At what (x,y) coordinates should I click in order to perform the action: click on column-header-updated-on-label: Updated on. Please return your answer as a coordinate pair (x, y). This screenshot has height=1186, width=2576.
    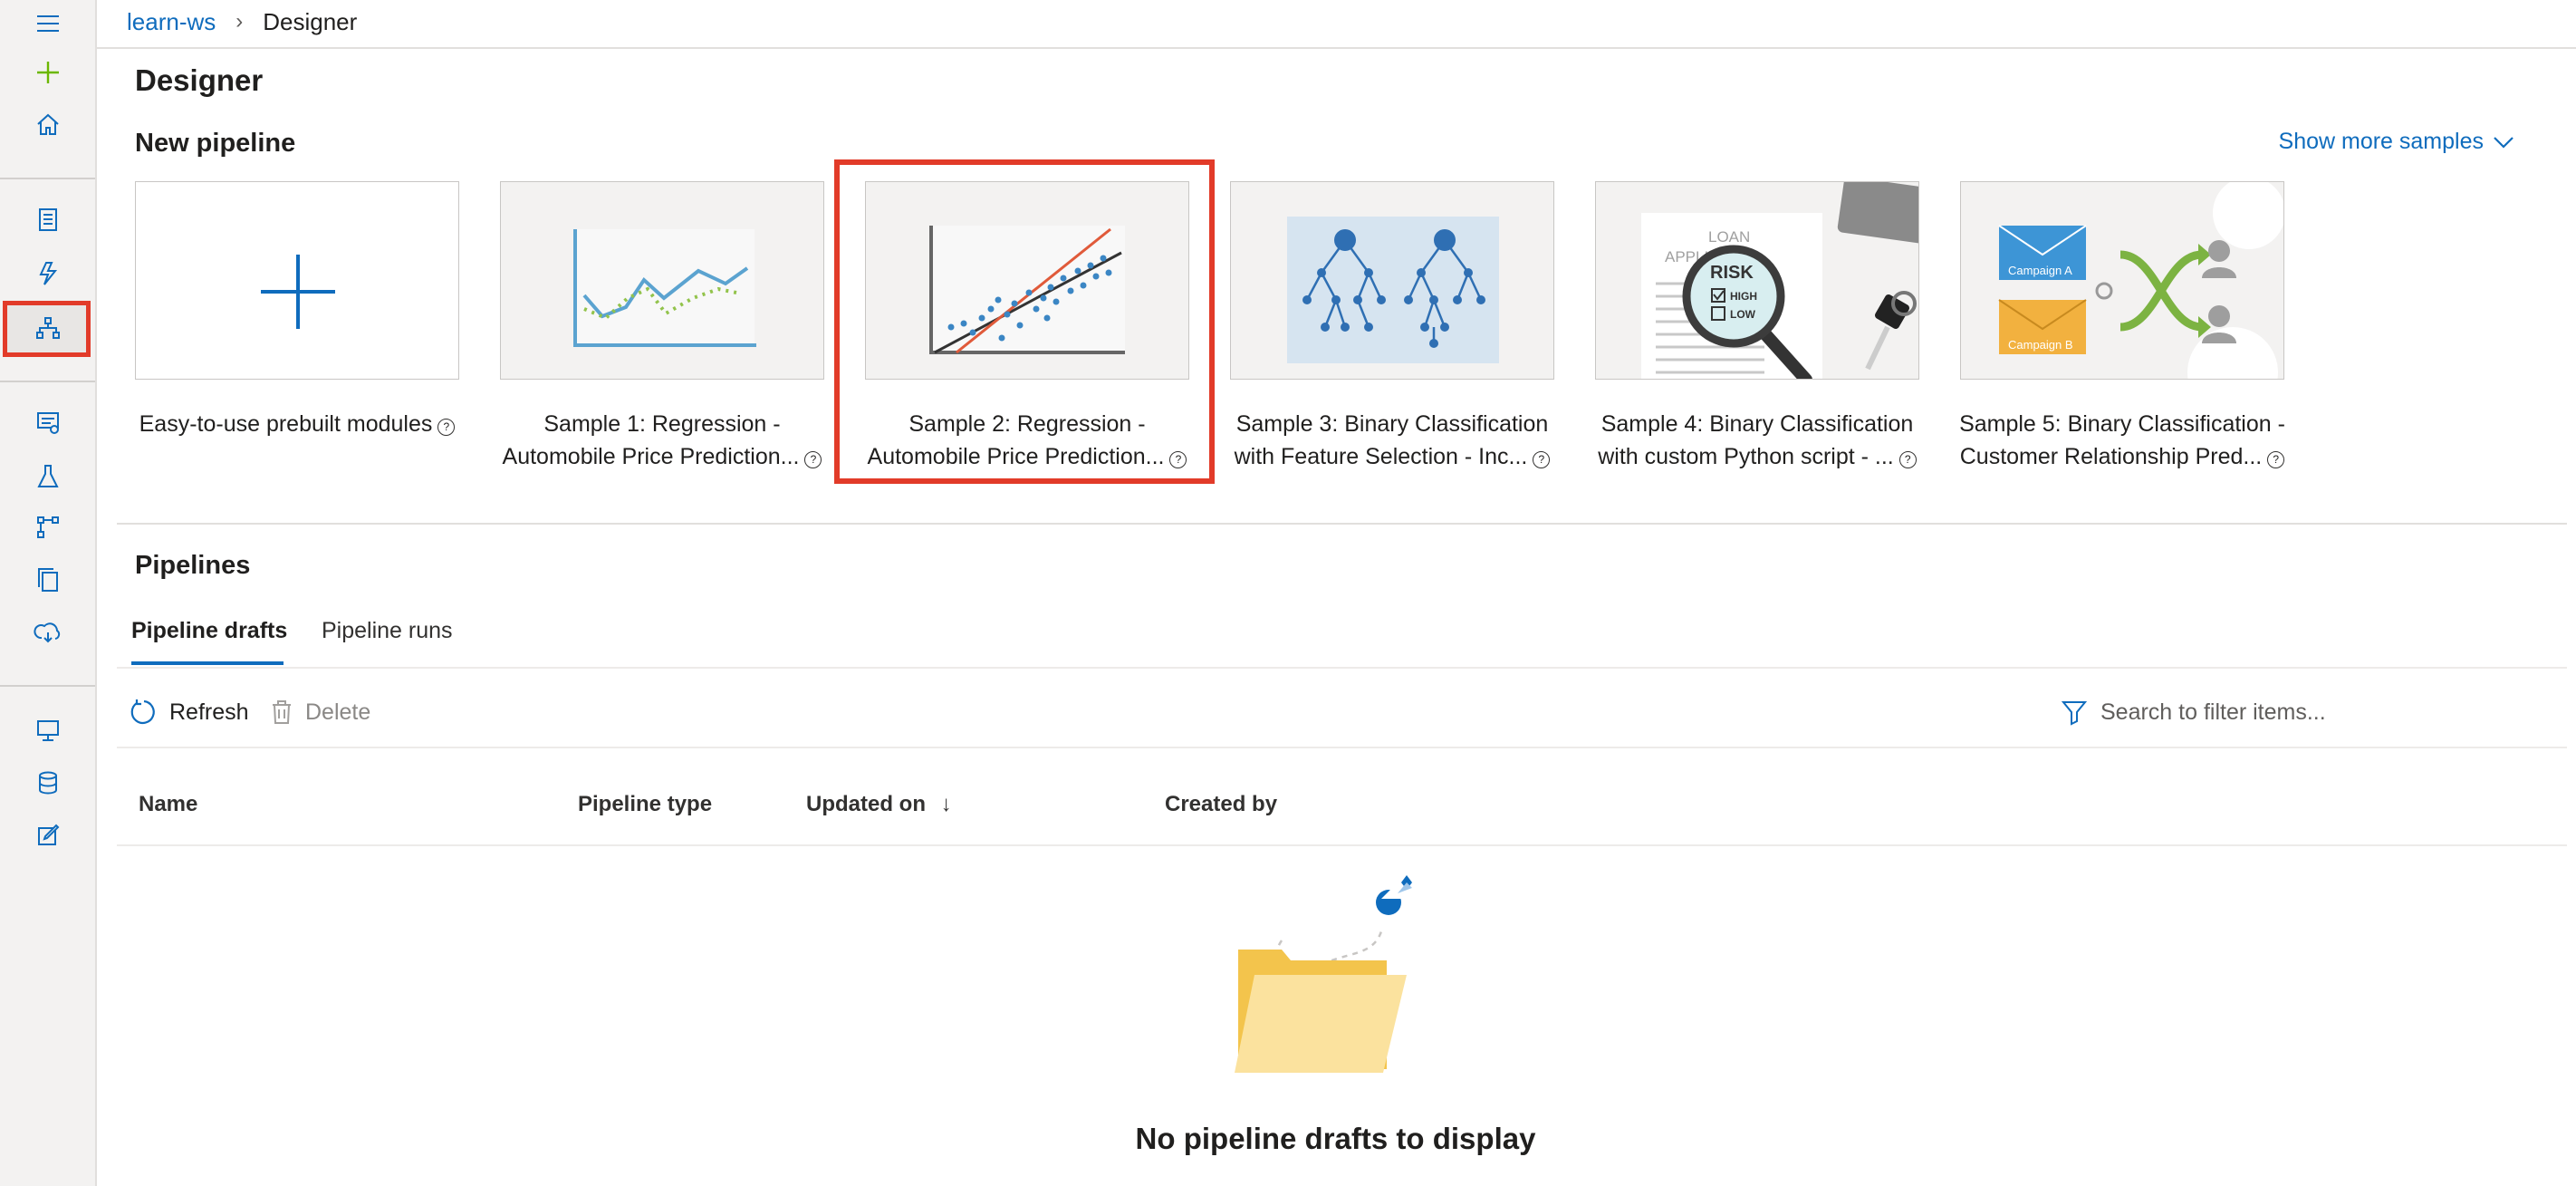
    Looking at the image, I should click on (866, 804).